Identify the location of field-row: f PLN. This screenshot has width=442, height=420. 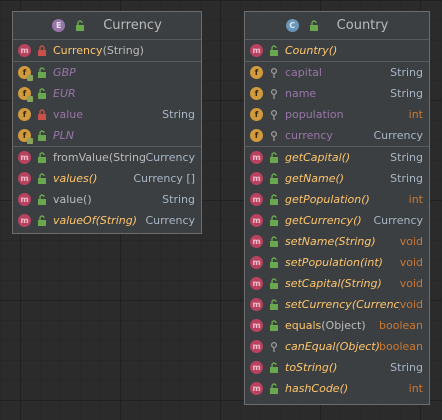
(107, 135).